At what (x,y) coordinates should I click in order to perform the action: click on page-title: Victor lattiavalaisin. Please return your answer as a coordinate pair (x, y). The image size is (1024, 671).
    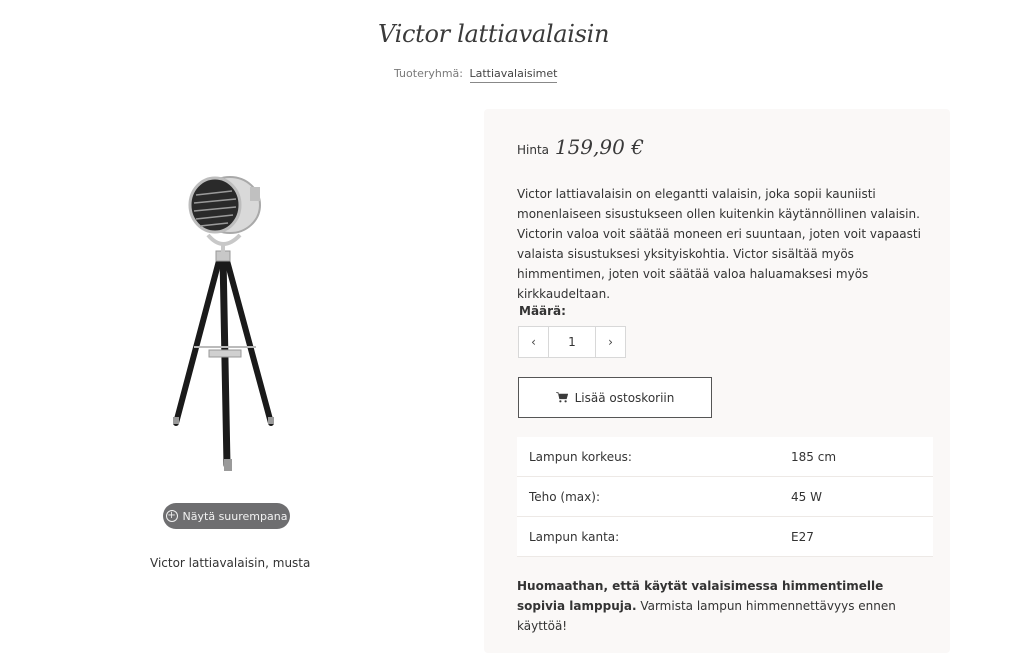
    Looking at the image, I should click on (494, 34).